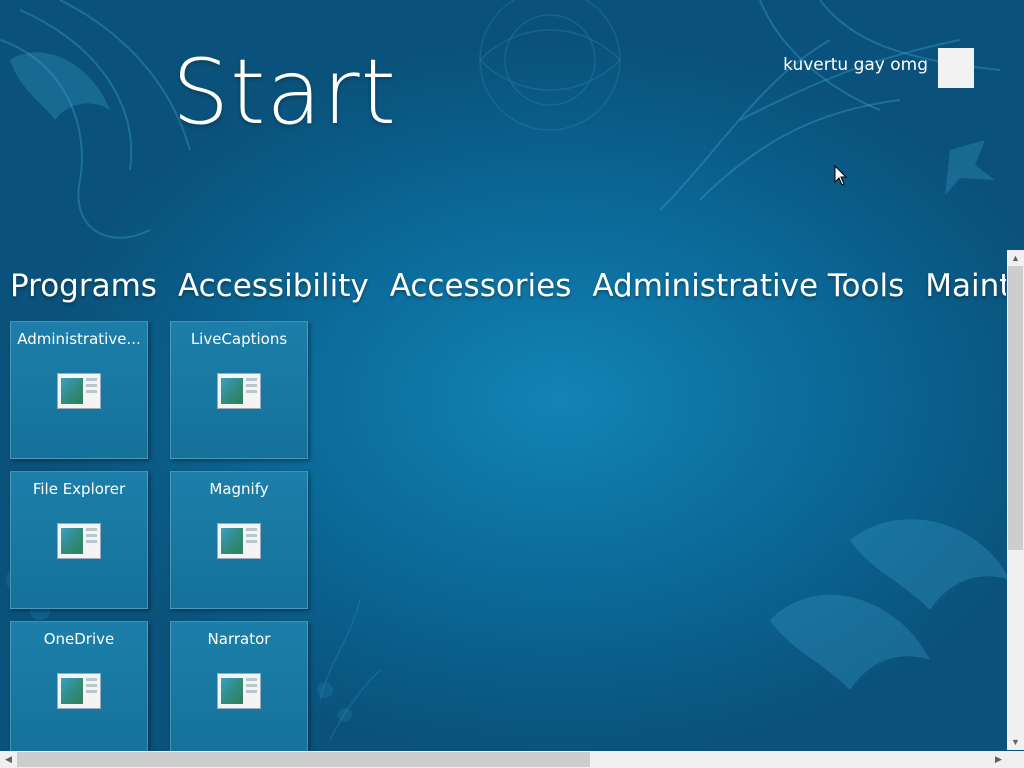 The height and width of the screenshot is (768, 1024). I want to click on tile-livecaptions: LiveCaptions, so click(239, 390).